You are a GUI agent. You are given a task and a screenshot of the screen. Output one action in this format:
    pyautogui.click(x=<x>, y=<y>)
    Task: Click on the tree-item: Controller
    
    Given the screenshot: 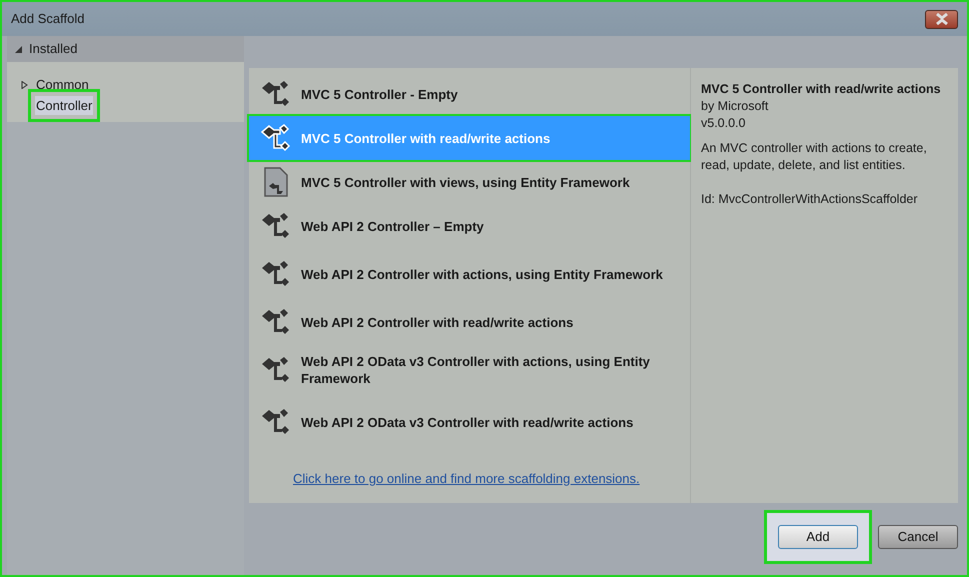 What is the action you would take?
    pyautogui.click(x=64, y=106)
    